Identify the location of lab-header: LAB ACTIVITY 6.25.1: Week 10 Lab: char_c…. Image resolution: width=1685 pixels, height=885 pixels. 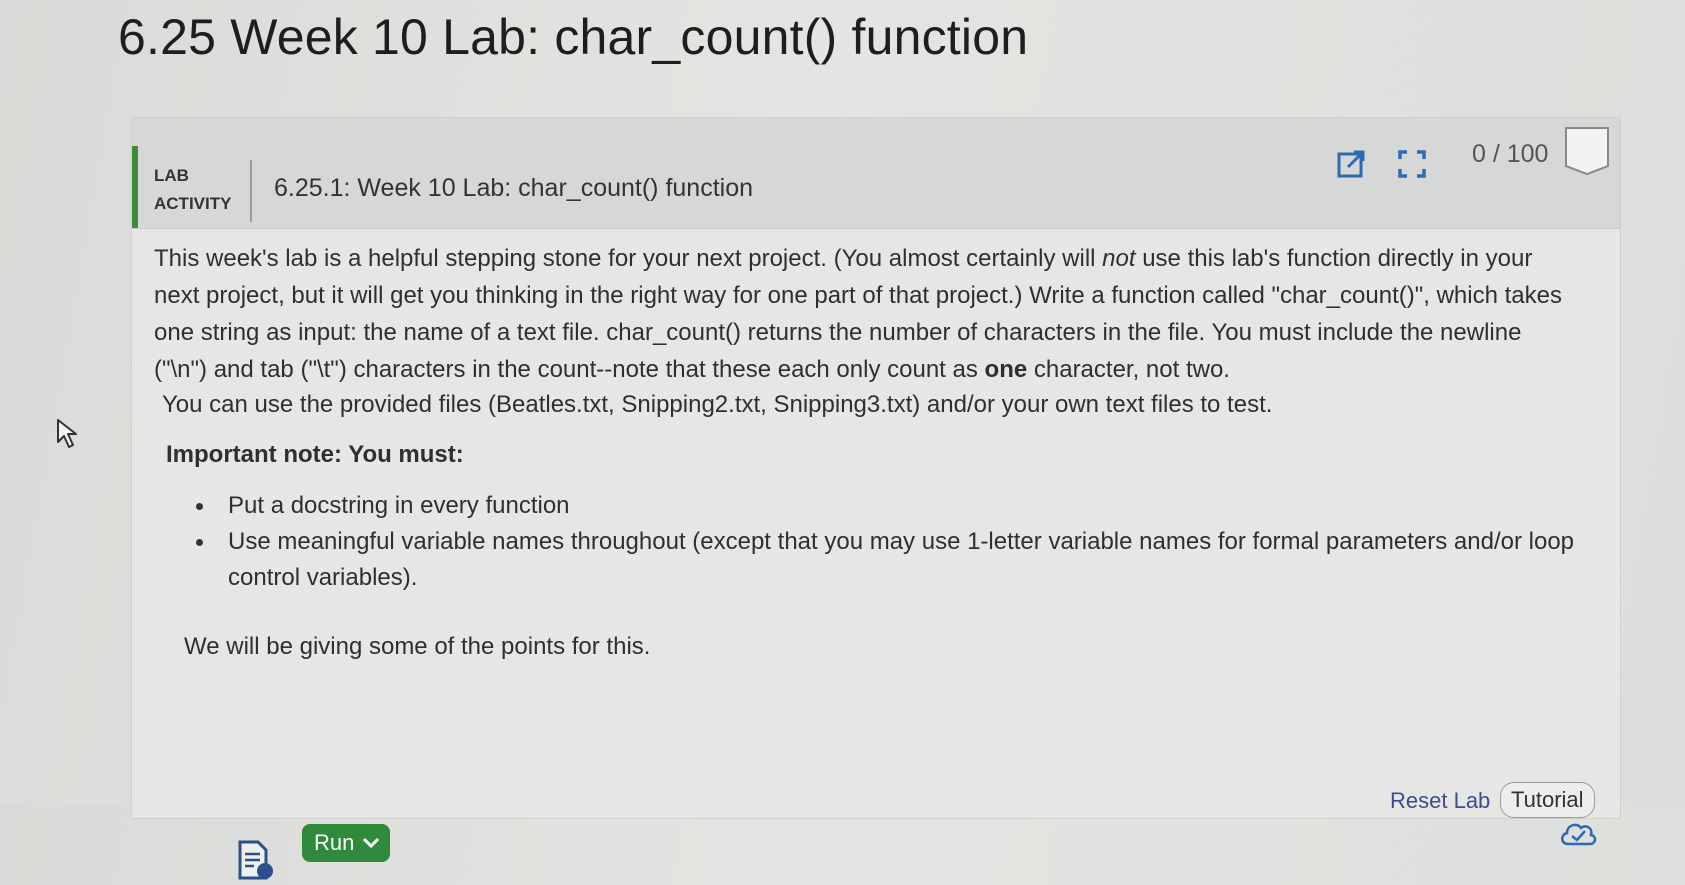
(876, 173).